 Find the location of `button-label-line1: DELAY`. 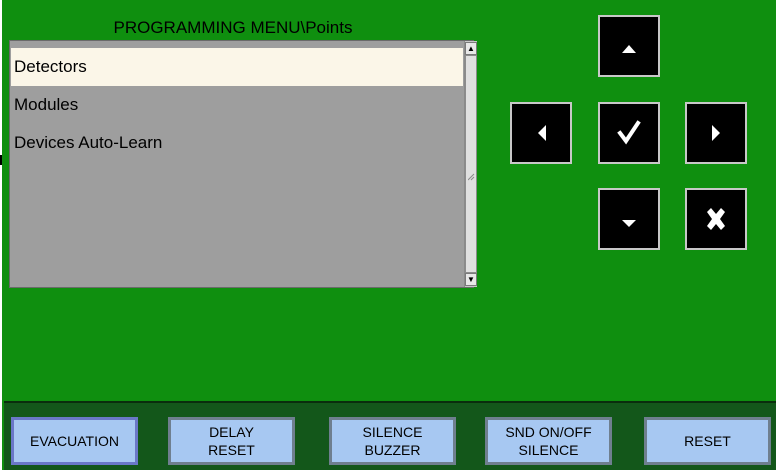

button-label-line1: DELAY is located at coordinates (231, 432).